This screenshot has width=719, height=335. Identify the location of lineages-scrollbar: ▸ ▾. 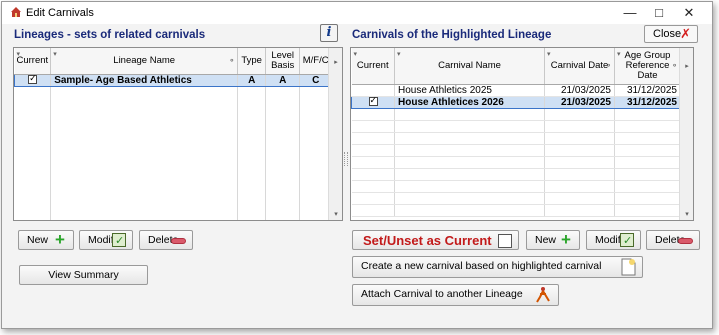
(335, 134).